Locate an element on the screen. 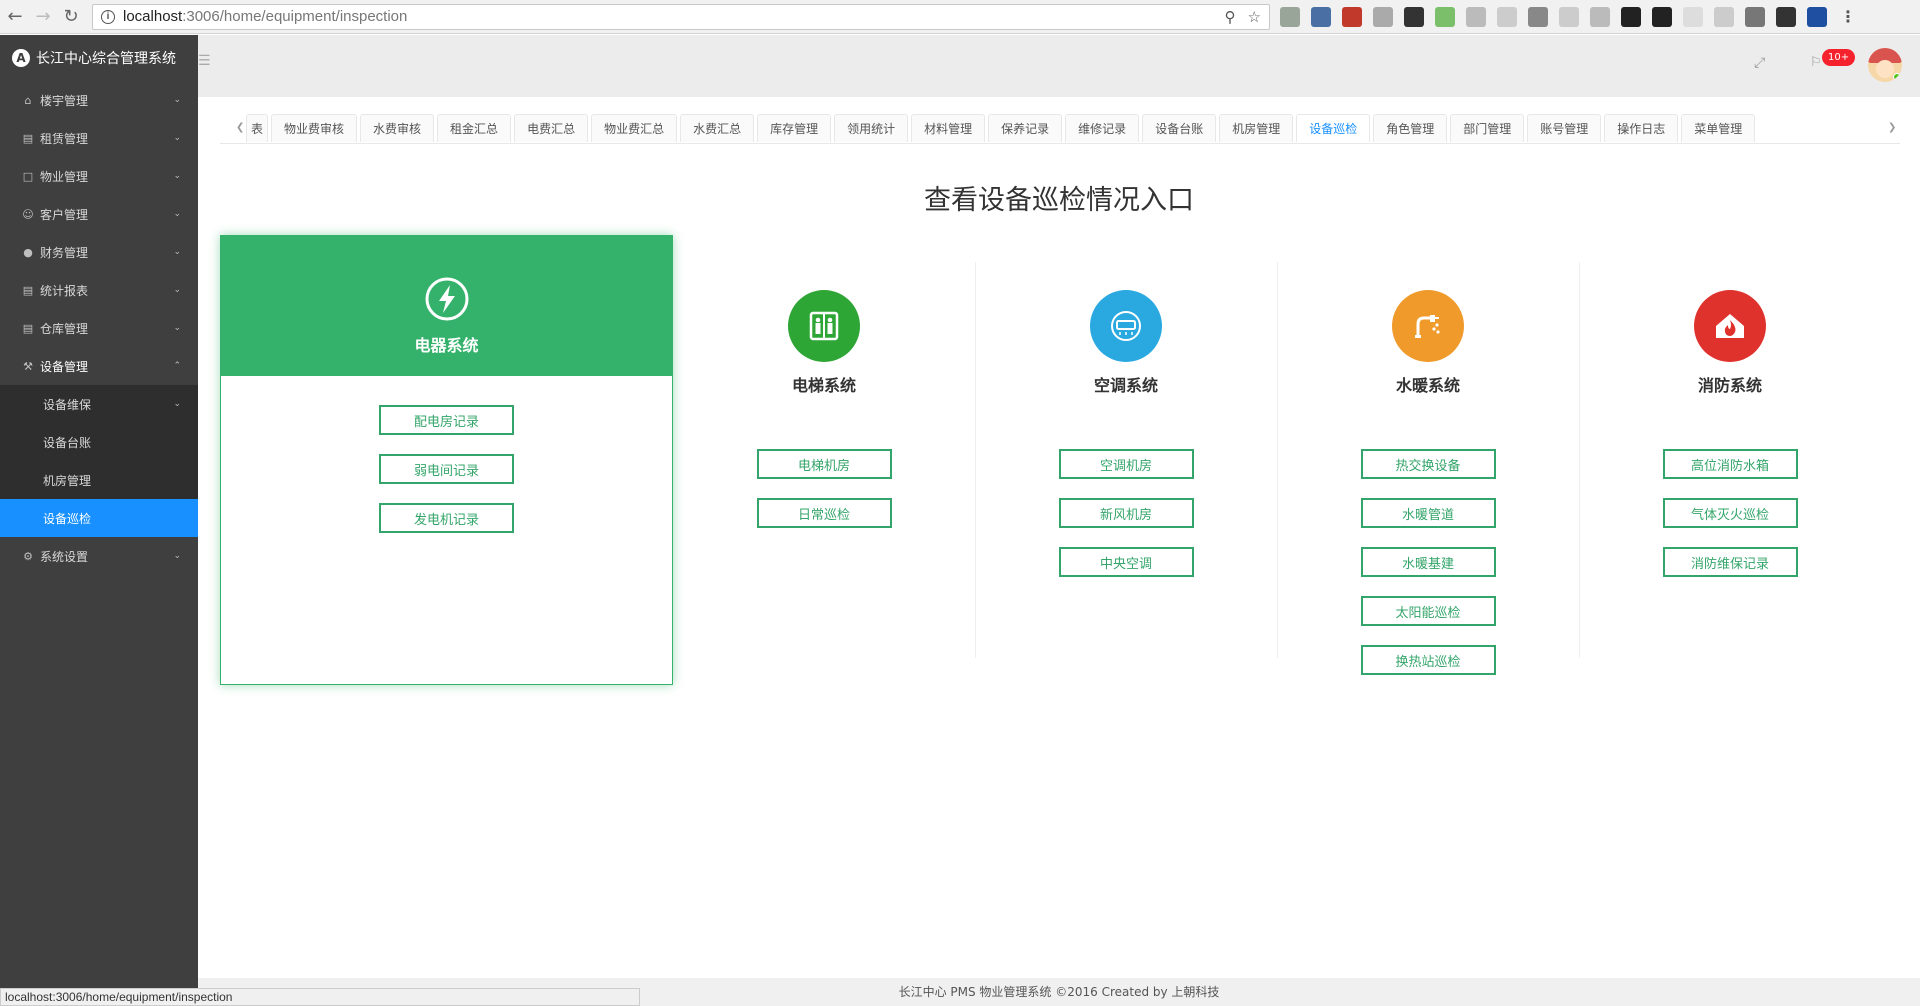 The height and width of the screenshot is (1006, 1920). inspection-record-button: 气体灭火巡检 is located at coordinates (1730, 513).